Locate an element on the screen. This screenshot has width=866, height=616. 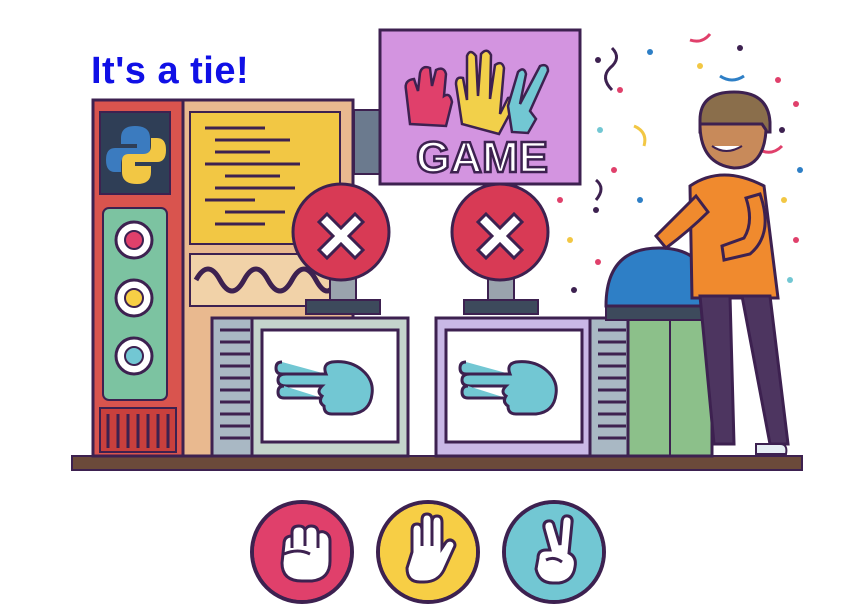
result-message: It's a tie! is located at coordinates (170, 71).